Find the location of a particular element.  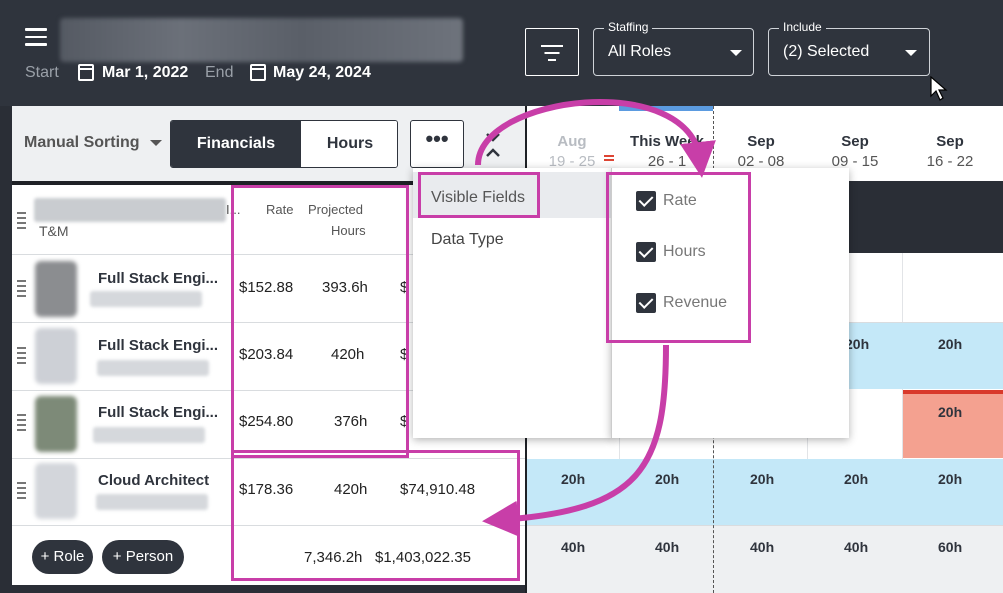

mouse-cursor-icon is located at coordinates (939, 88).